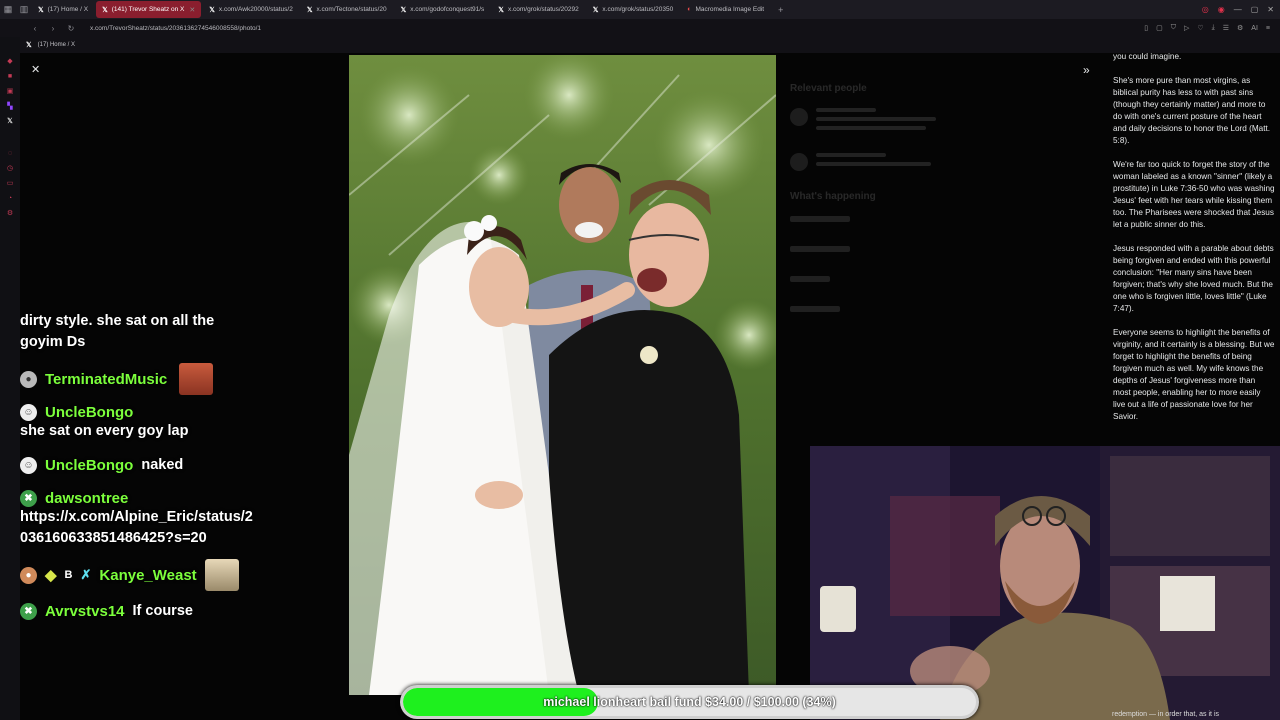 The image size is (1280, 720). I want to click on chat-message: ☺ UncleBongo, so click(180, 412).